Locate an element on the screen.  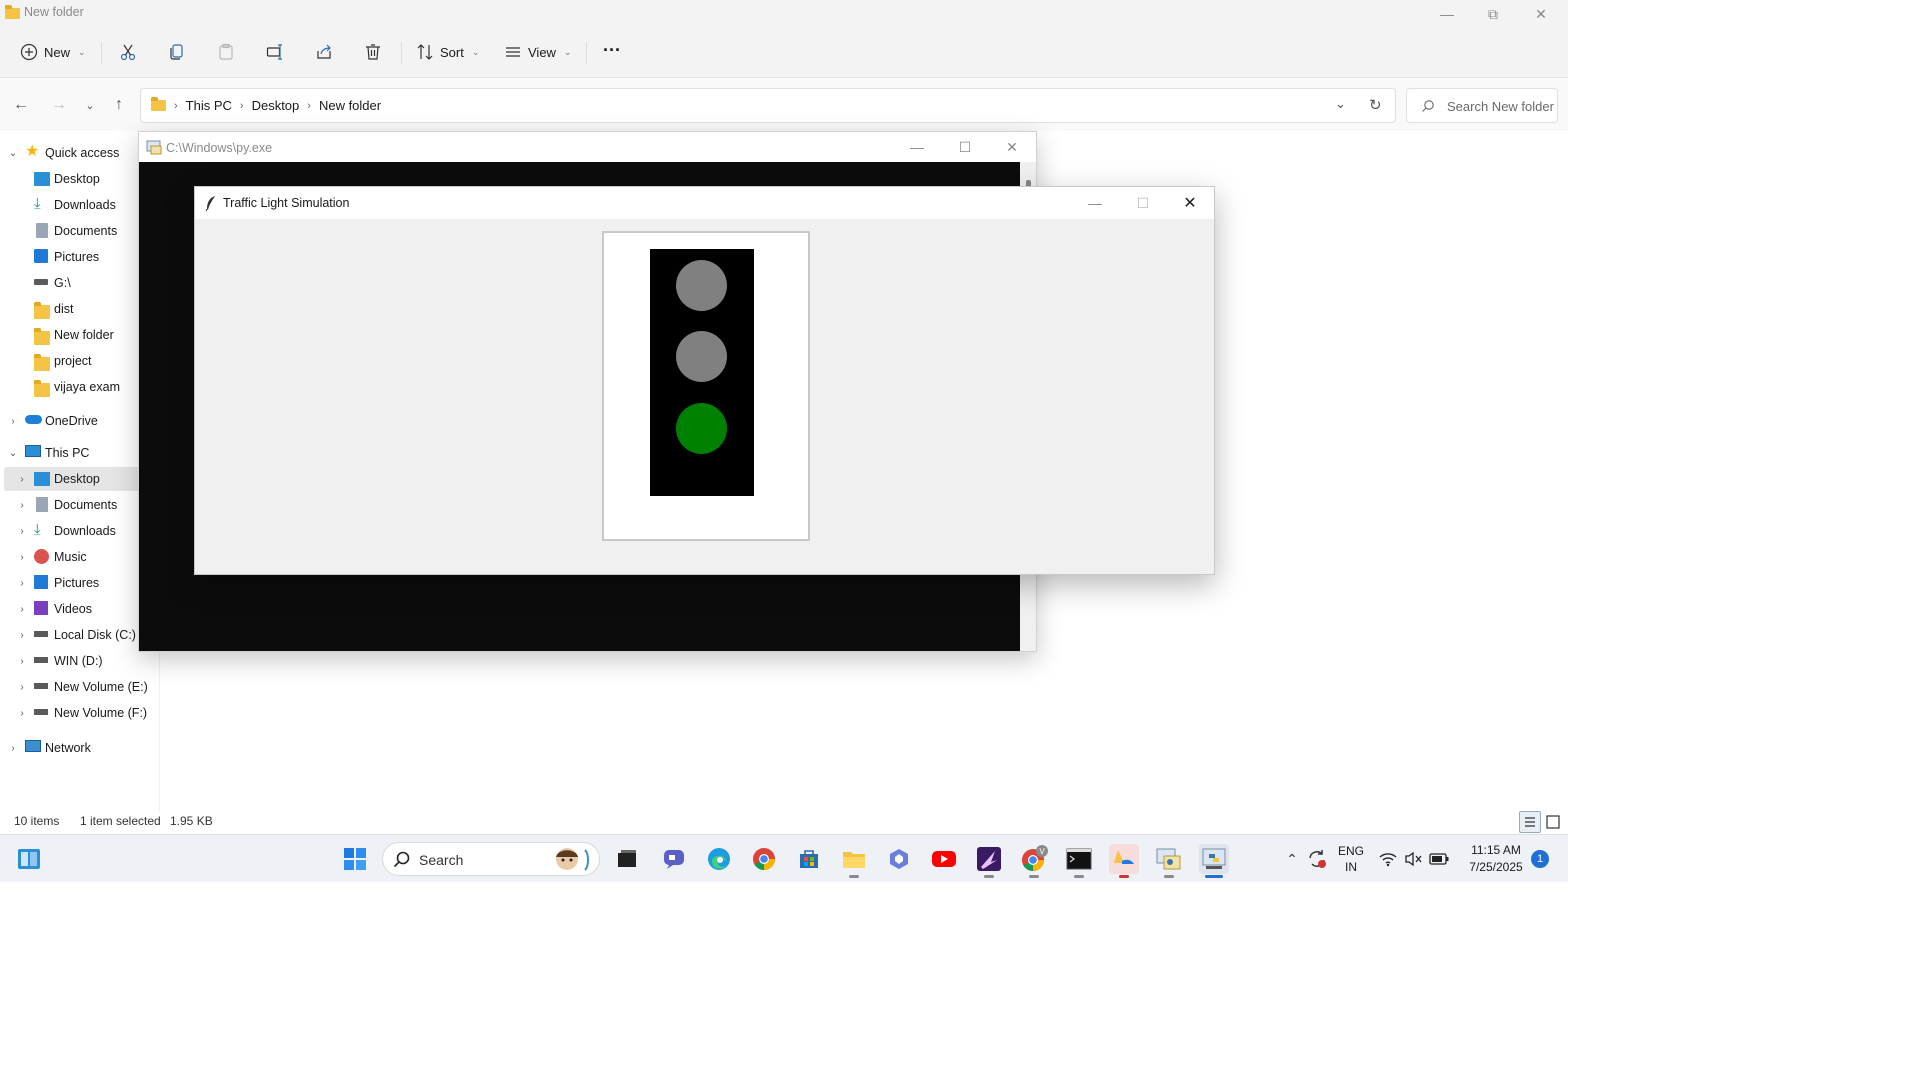
sidebar-item-local-disk-c: › Local Disk (C:) is located at coordinates (80, 635).